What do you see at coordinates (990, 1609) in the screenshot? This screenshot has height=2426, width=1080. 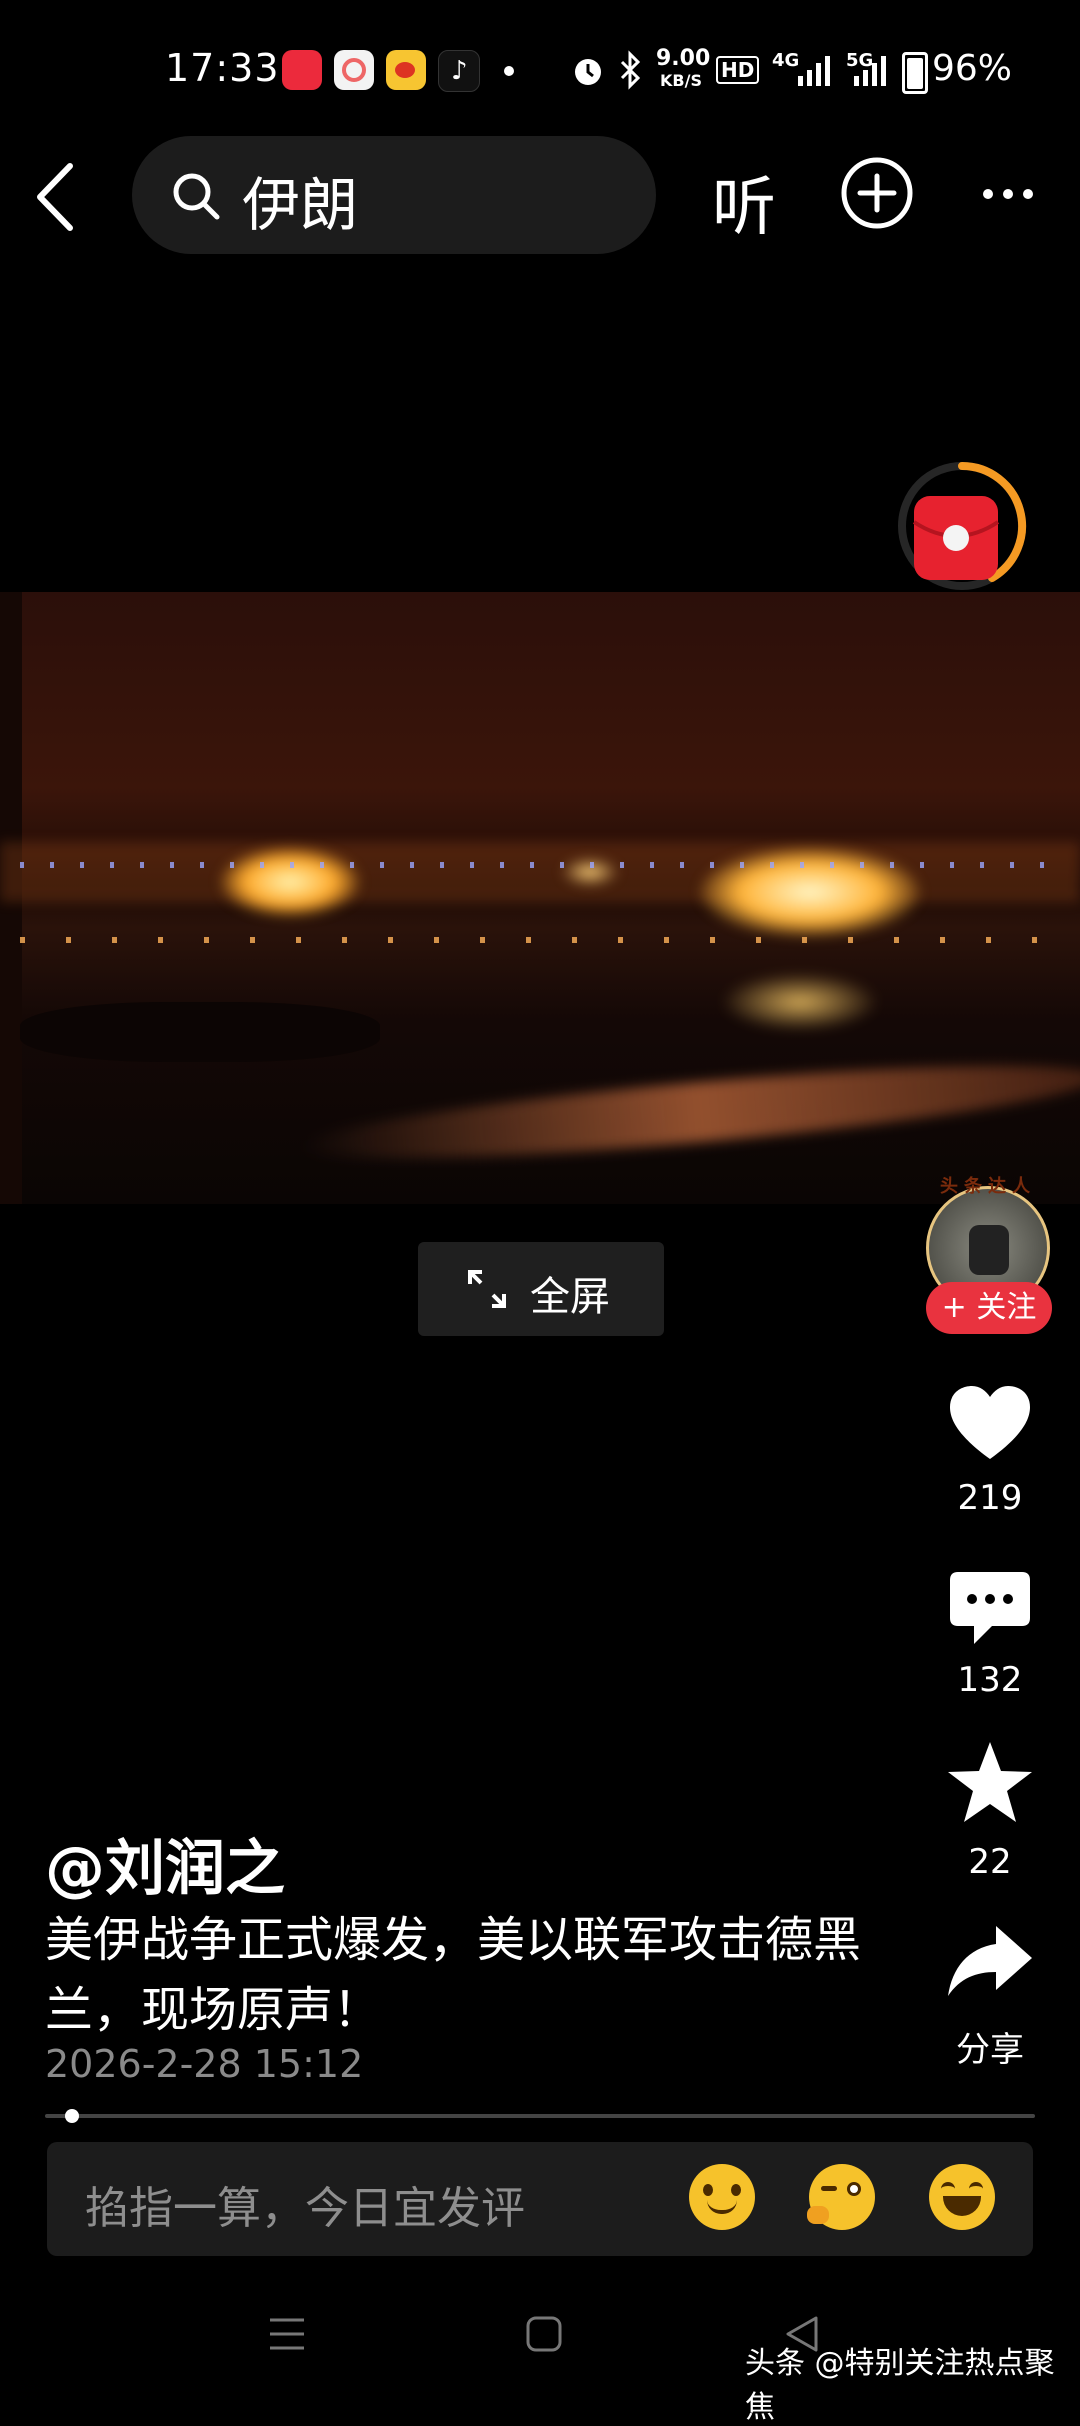 I see `comment-icon` at bounding box center [990, 1609].